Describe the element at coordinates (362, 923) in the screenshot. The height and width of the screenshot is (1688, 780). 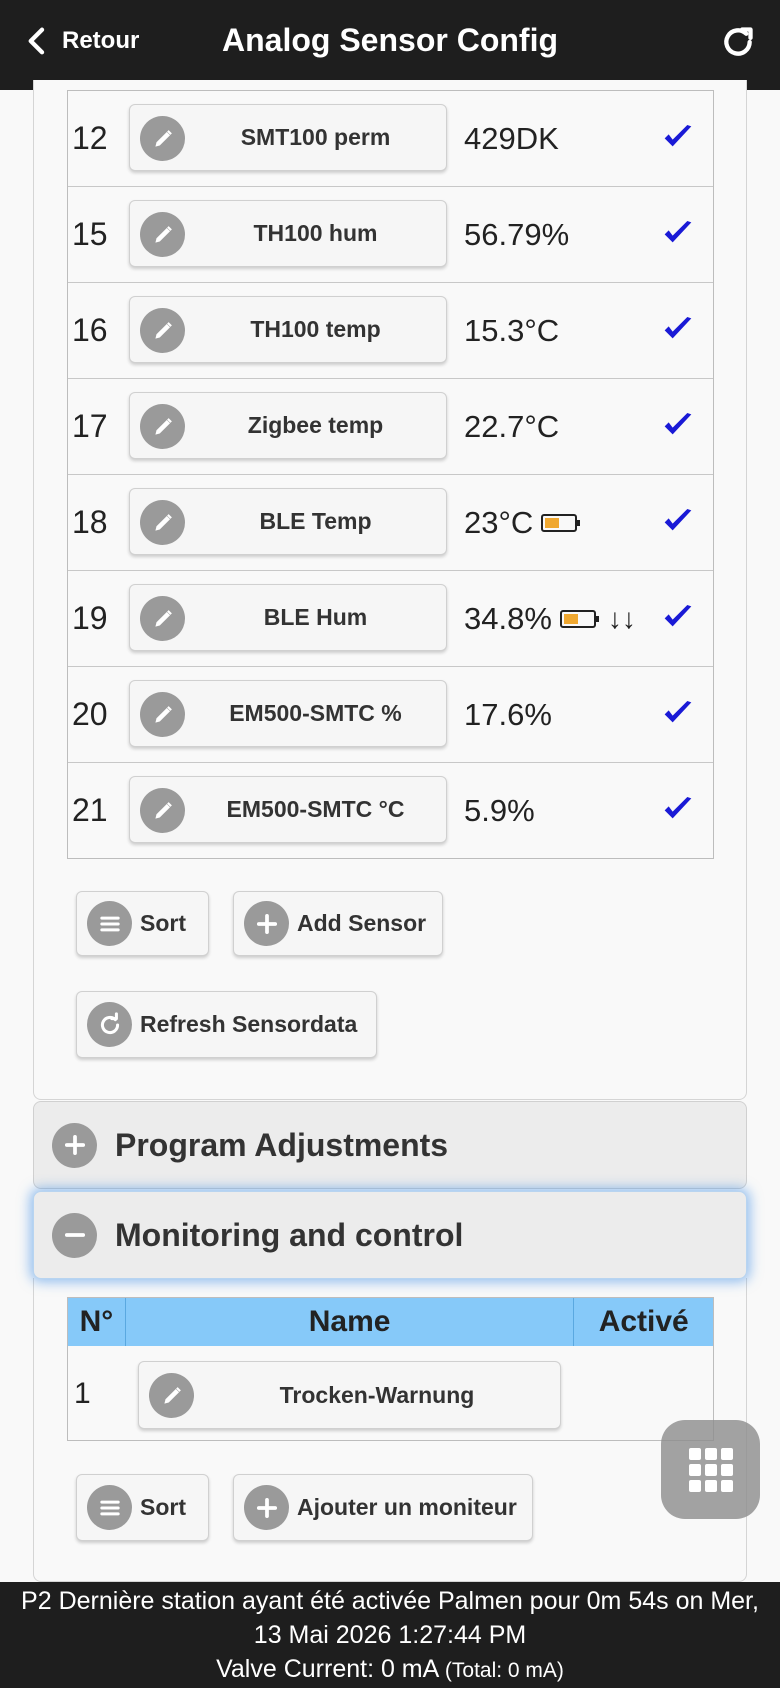
I see `add-sensor-label: Add Sensor` at that location.